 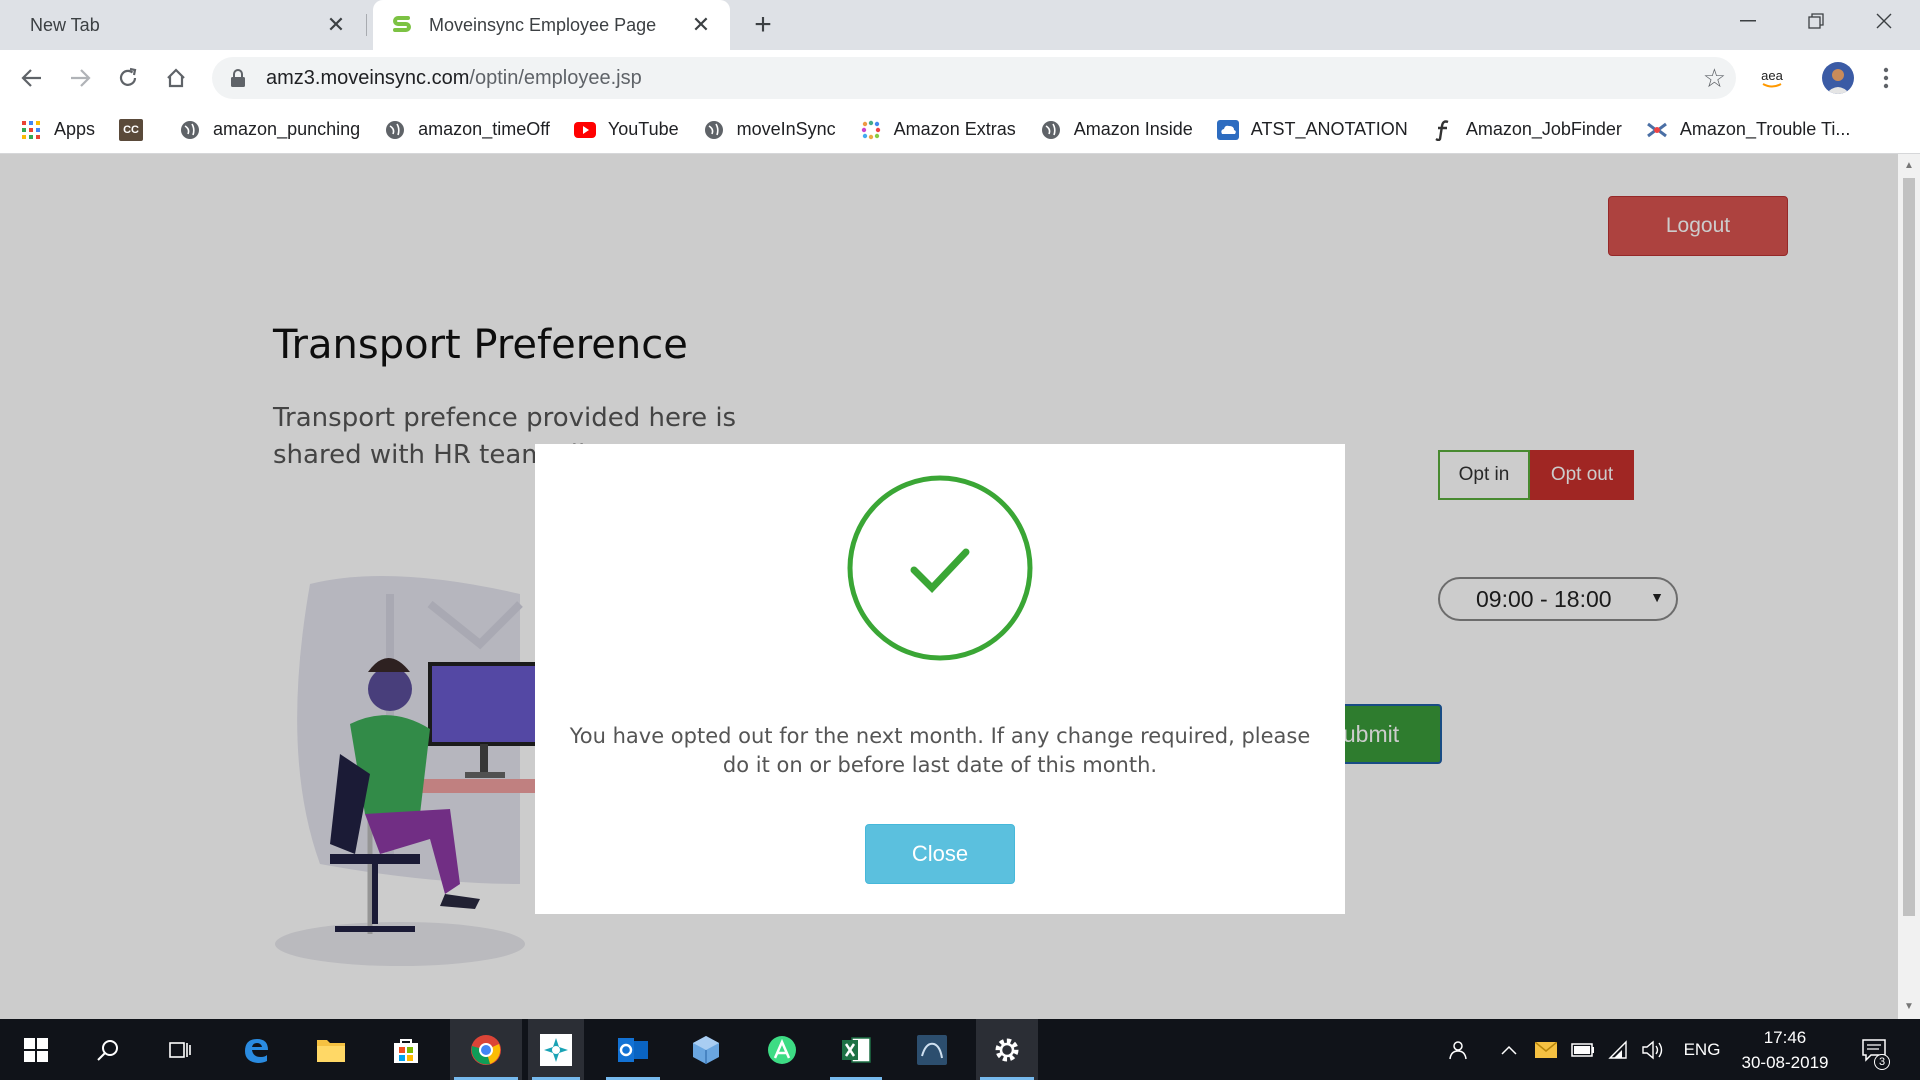 What do you see at coordinates (486, 1049) in the screenshot?
I see `chrome-taskbar-icon` at bounding box center [486, 1049].